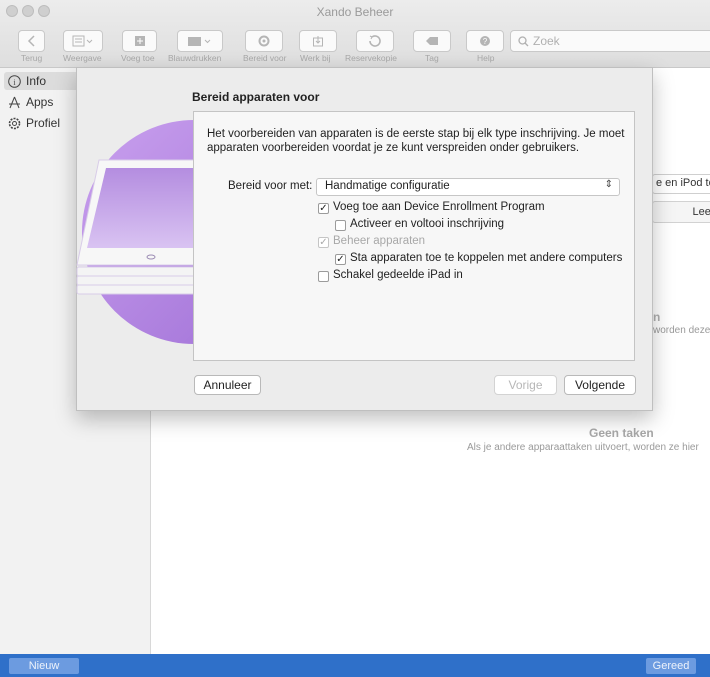 This screenshot has height=677, width=710. What do you see at coordinates (340, 259) in the screenshot?
I see `allow-pairing-checkbox: ✓` at bounding box center [340, 259].